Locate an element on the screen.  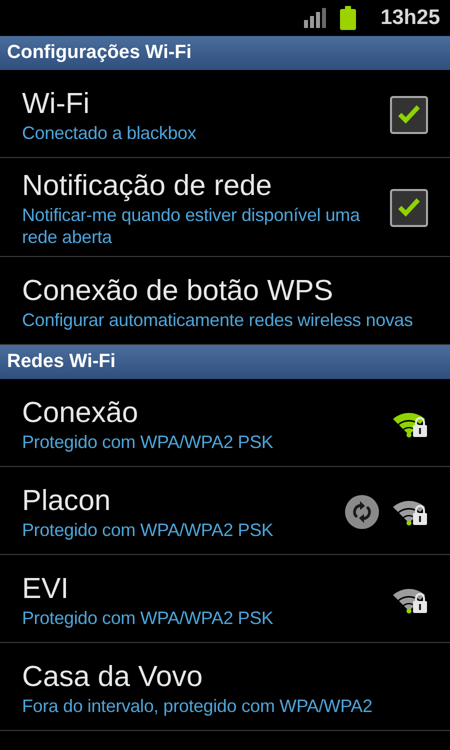
cell-signal-icon is located at coordinates (315, 18).